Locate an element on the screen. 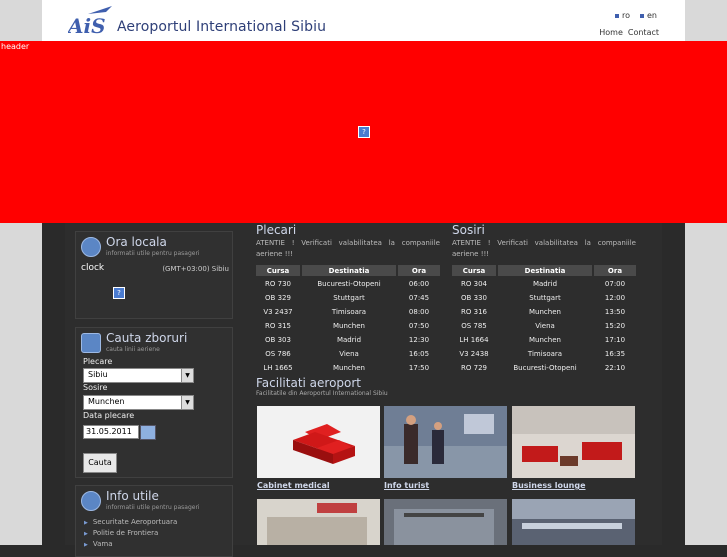  info-desk-picture is located at coordinates (445, 442).